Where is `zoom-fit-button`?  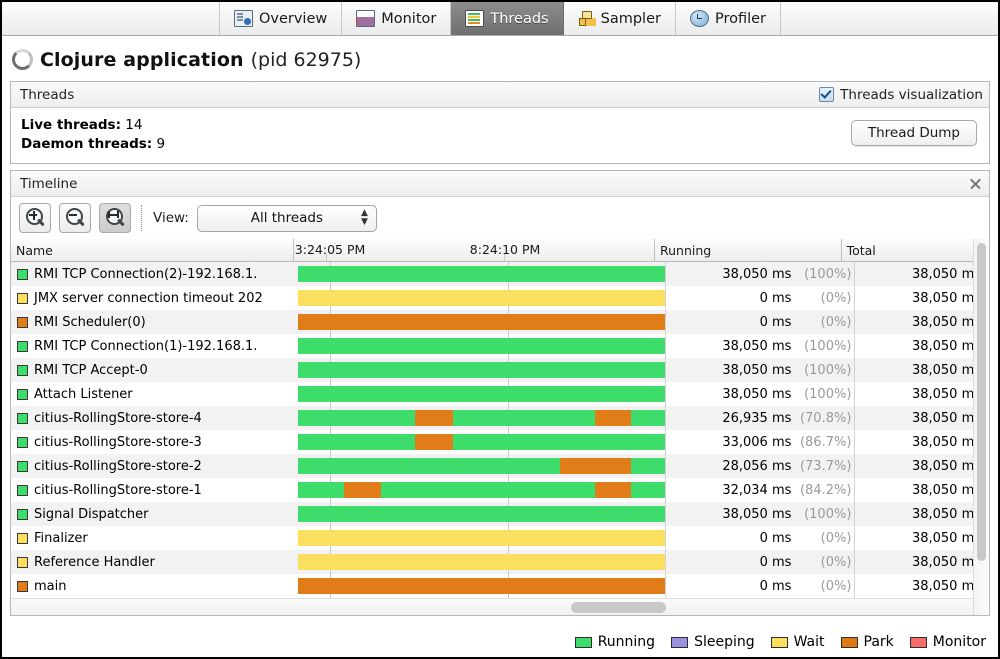
zoom-fit-button is located at coordinates (115, 218).